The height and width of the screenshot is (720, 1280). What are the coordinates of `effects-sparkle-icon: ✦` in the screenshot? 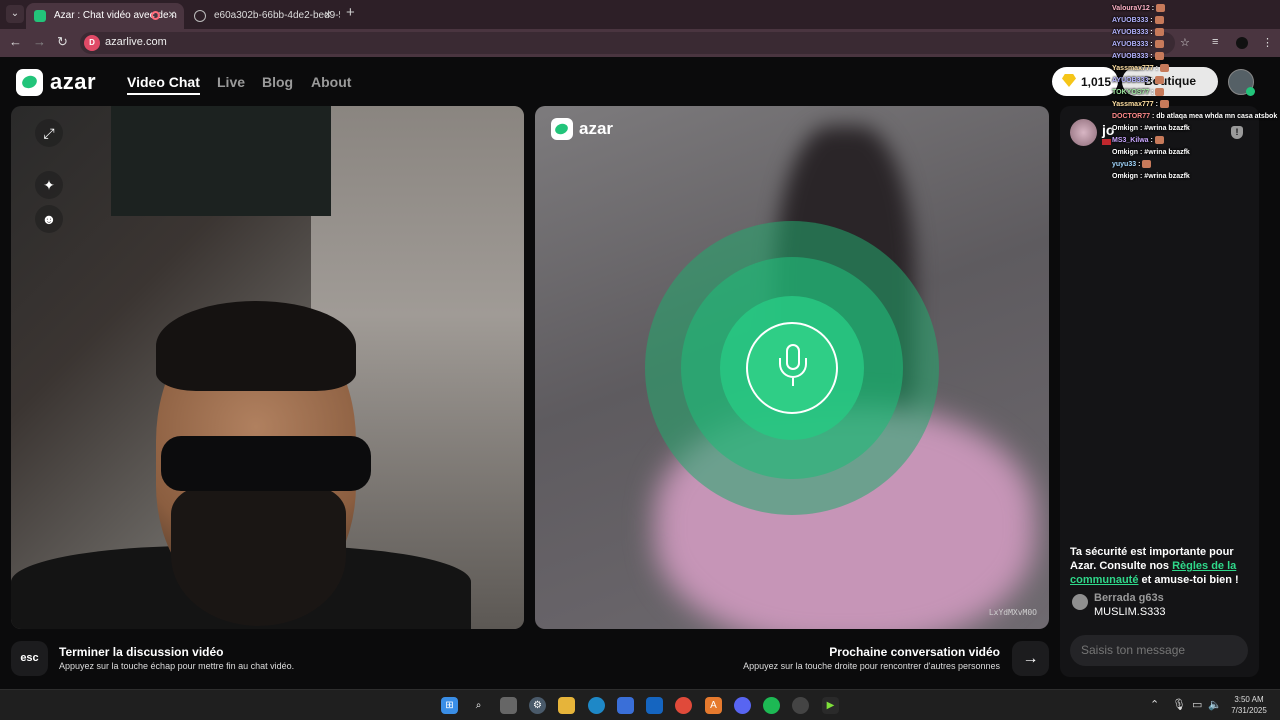 It's located at (49, 185).